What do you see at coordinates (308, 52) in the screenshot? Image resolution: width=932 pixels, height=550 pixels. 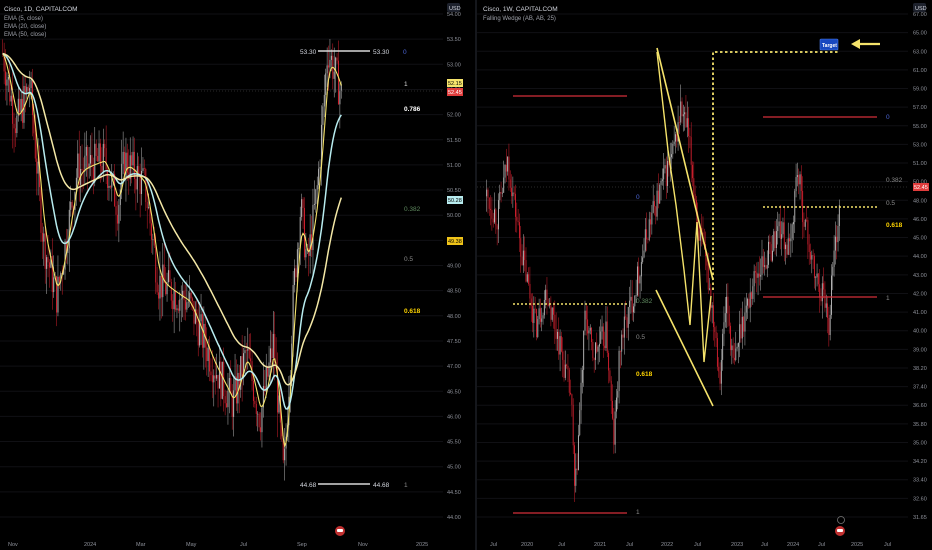 I see `left-high-label: 53.30` at bounding box center [308, 52].